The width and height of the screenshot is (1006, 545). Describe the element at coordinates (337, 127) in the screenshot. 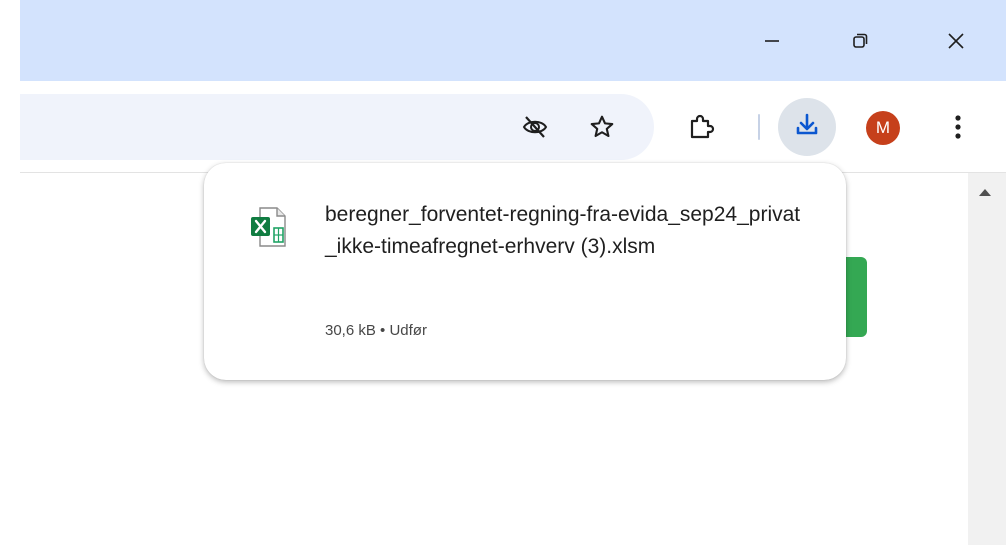

I see `address-bar` at that location.